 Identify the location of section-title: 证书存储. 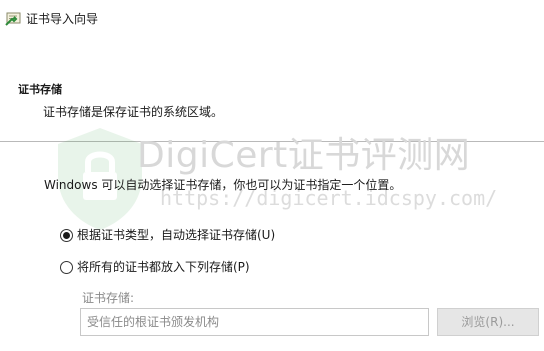
(40, 89).